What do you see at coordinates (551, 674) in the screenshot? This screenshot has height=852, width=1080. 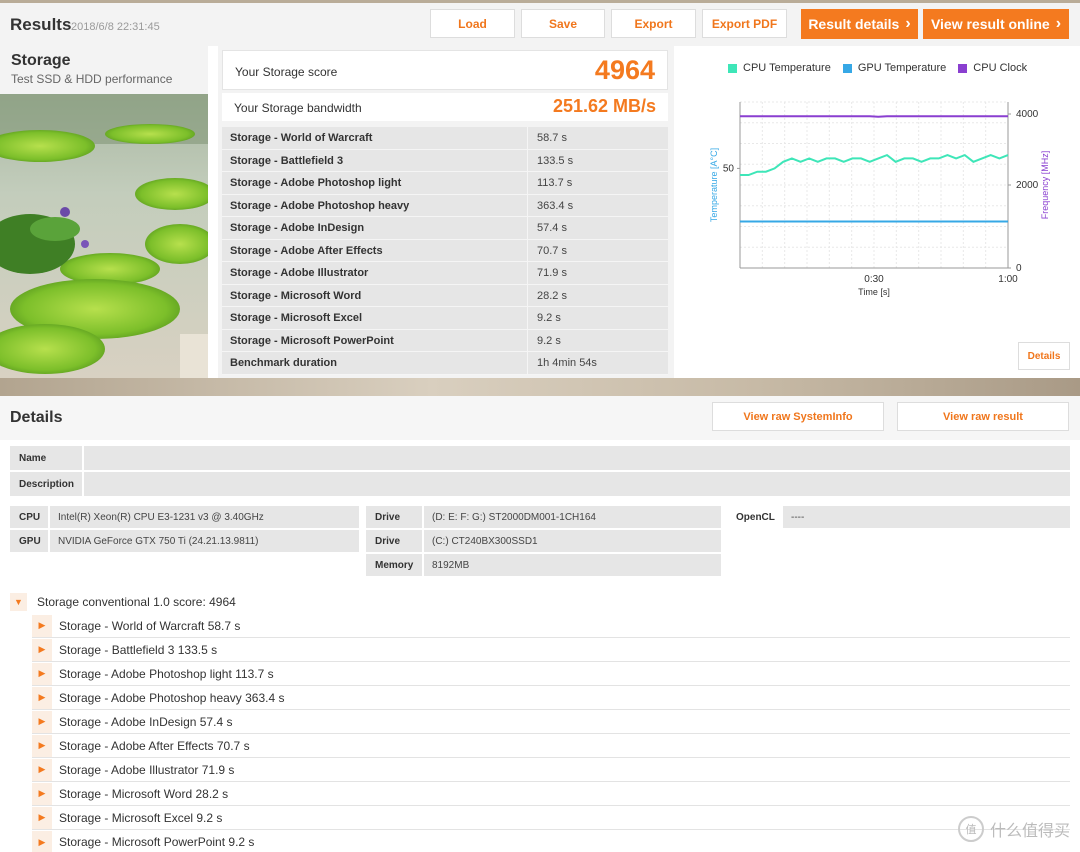 I see `tree-item: ▶ Storage - Adobe Photoshop light 113.7 s` at bounding box center [551, 674].